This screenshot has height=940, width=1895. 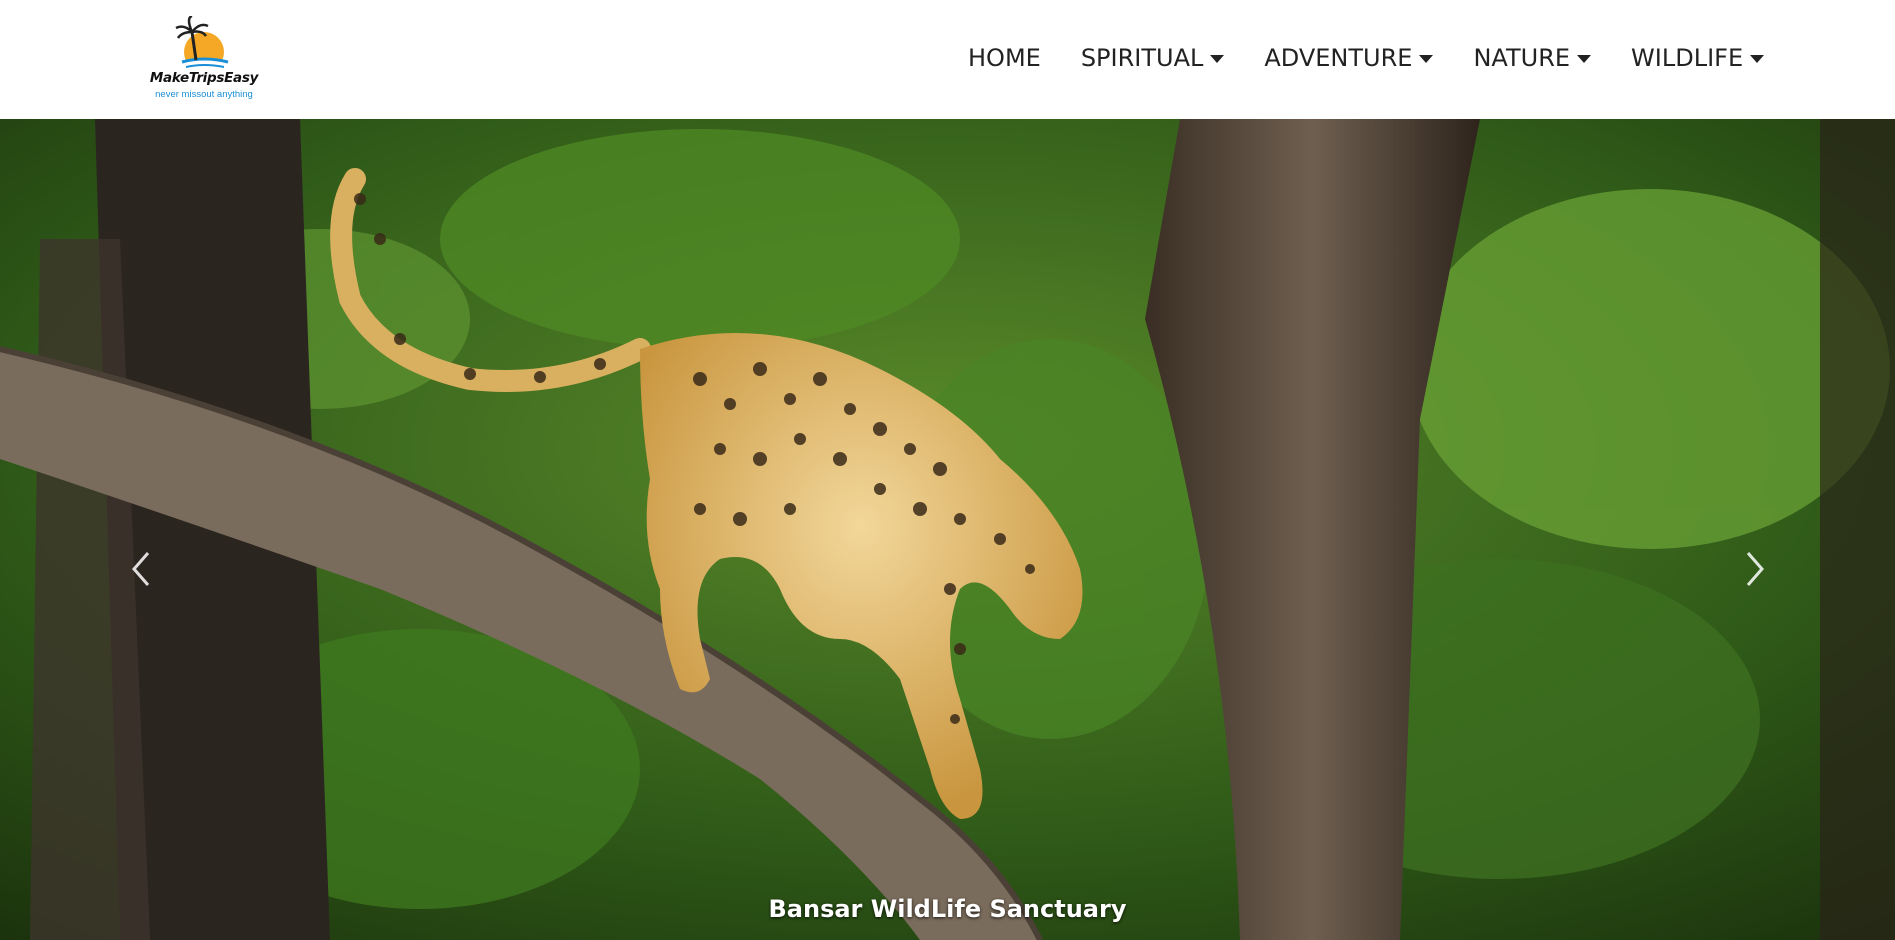 I want to click on carousel-caption: Bansar WildLife Sanctuary, so click(x=947, y=909).